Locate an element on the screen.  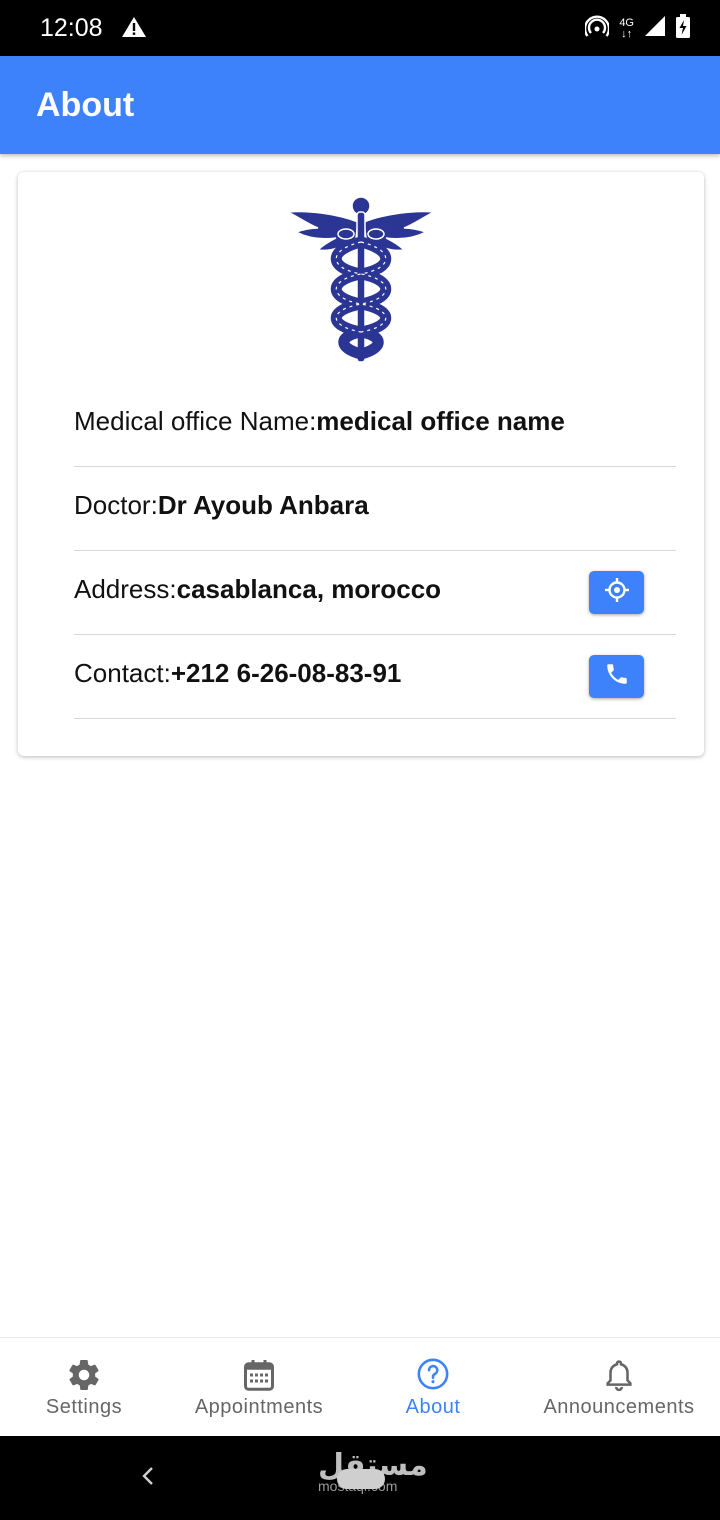
info-row-office-name: Medical office Name:medical office name is located at coordinates (375, 424).